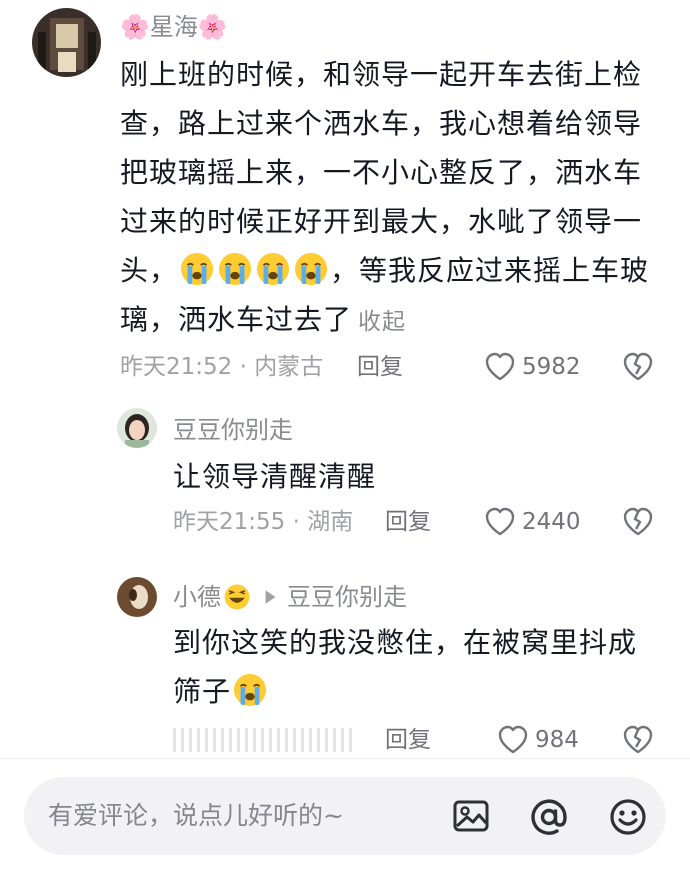 The width and height of the screenshot is (690, 870). What do you see at coordinates (174, 27) in the screenshot?
I see `comment-username: 🌸星海🌸` at bounding box center [174, 27].